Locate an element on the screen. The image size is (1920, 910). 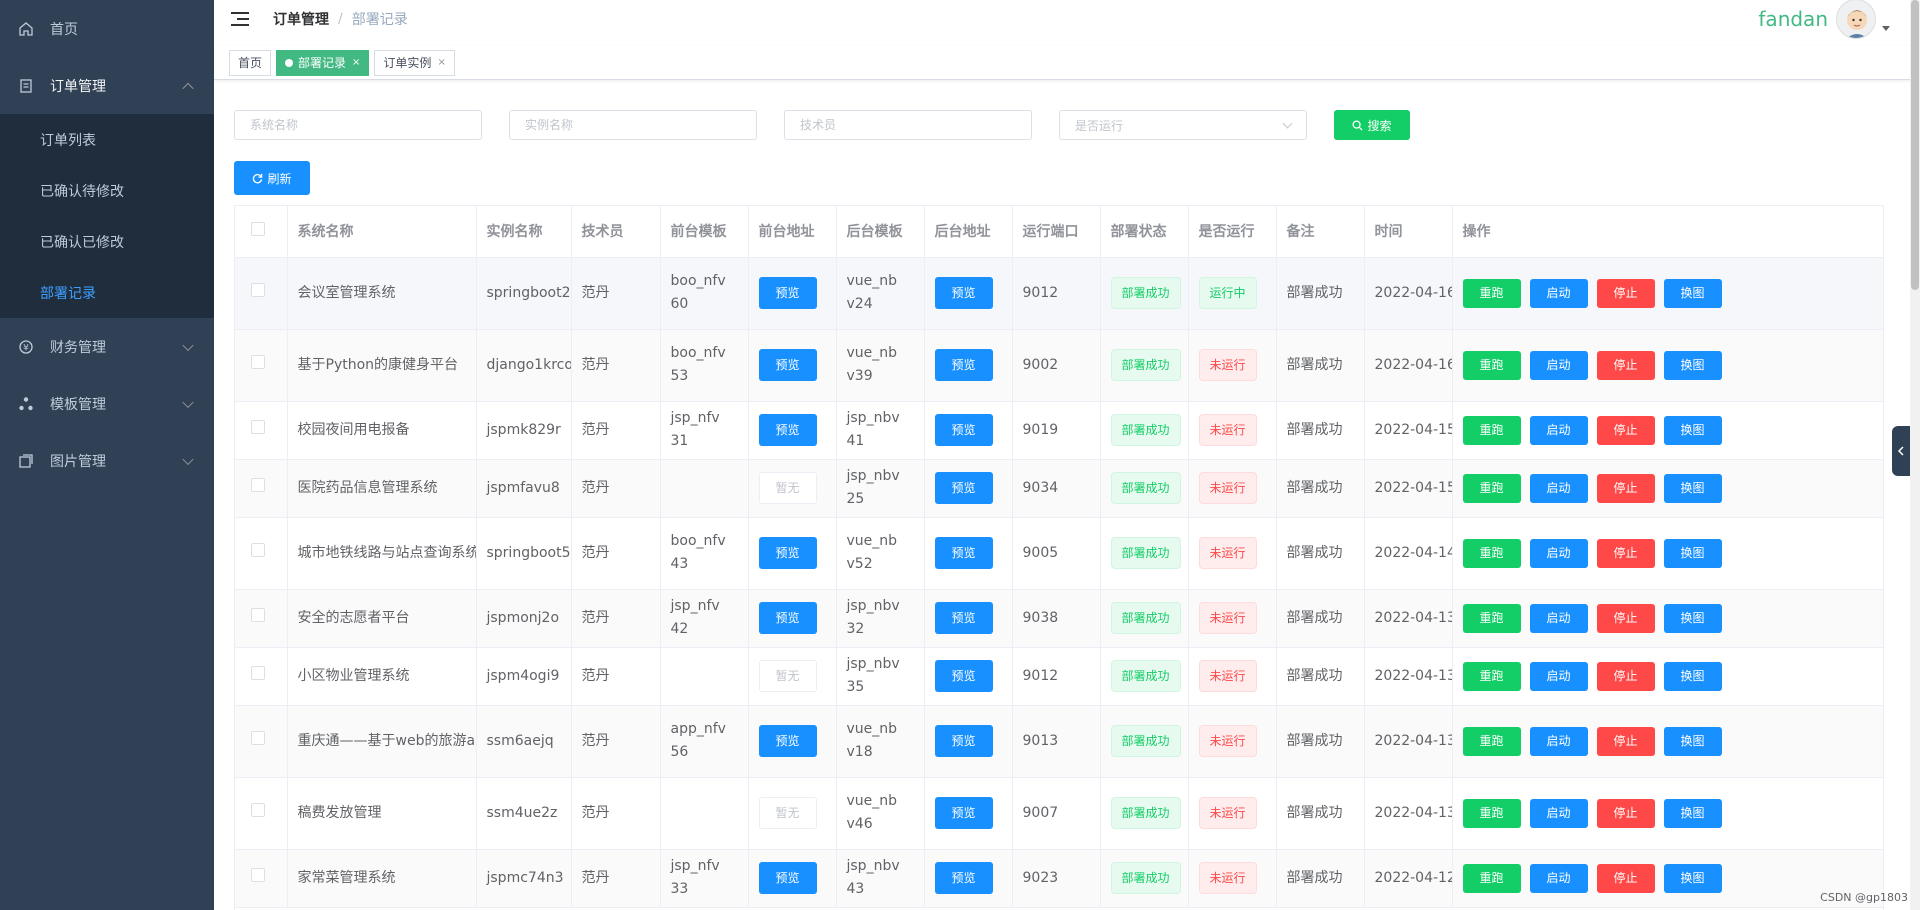
tech-input is located at coordinates (908, 125).